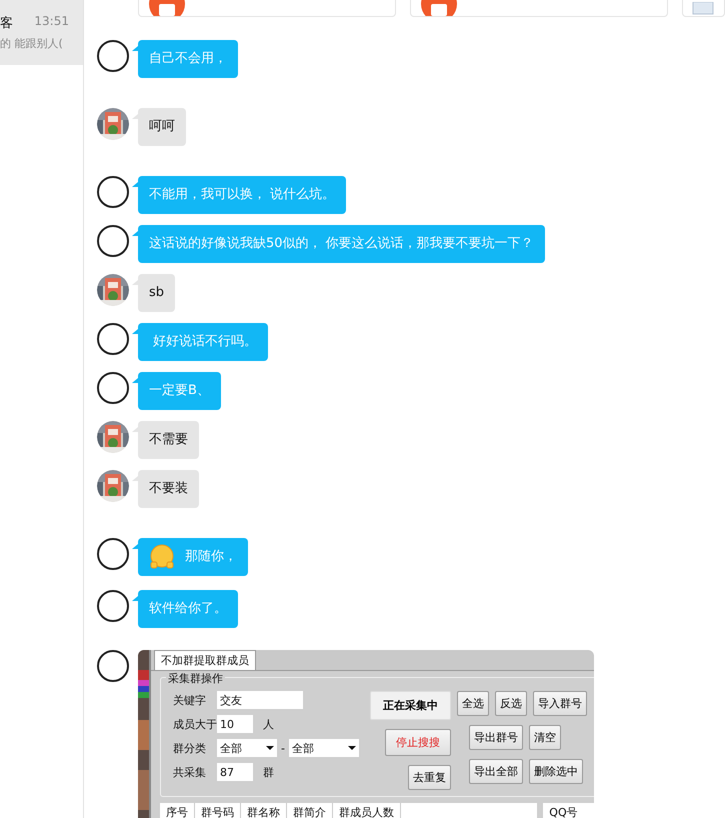 The height and width of the screenshot is (818, 725). What do you see at coordinates (51, 22) in the screenshot?
I see `message-time: 13:51` at bounding box center [51, 22].